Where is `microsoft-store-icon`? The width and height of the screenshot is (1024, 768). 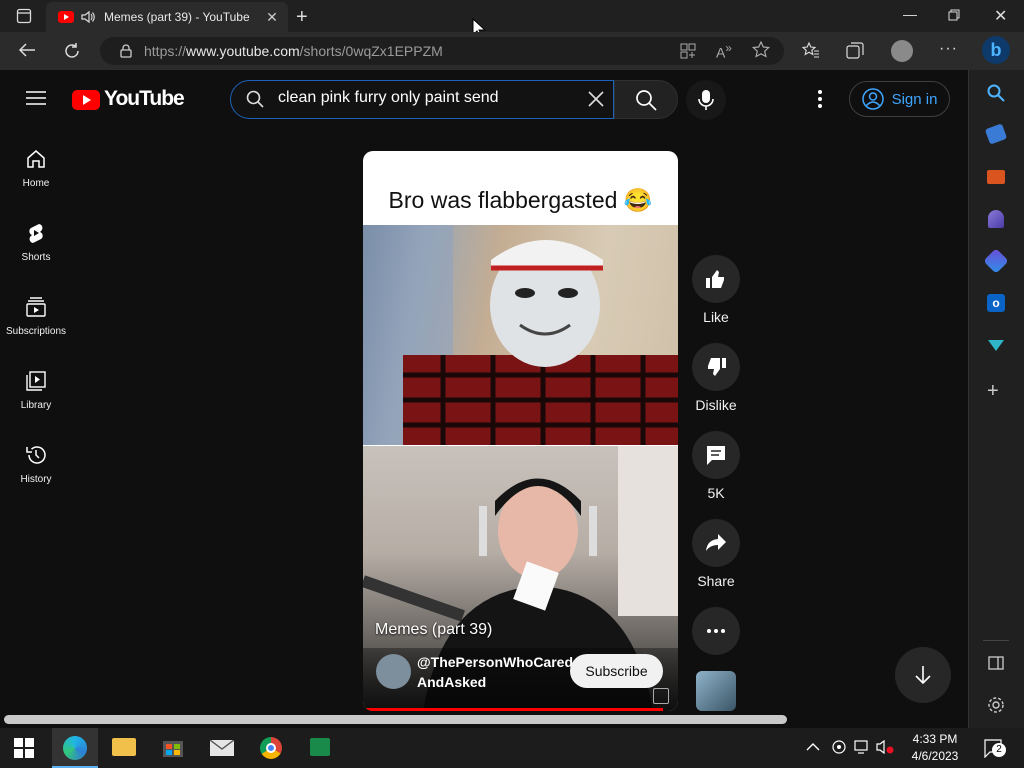
microsoft-store-icon is located at coordinates (173, 747).